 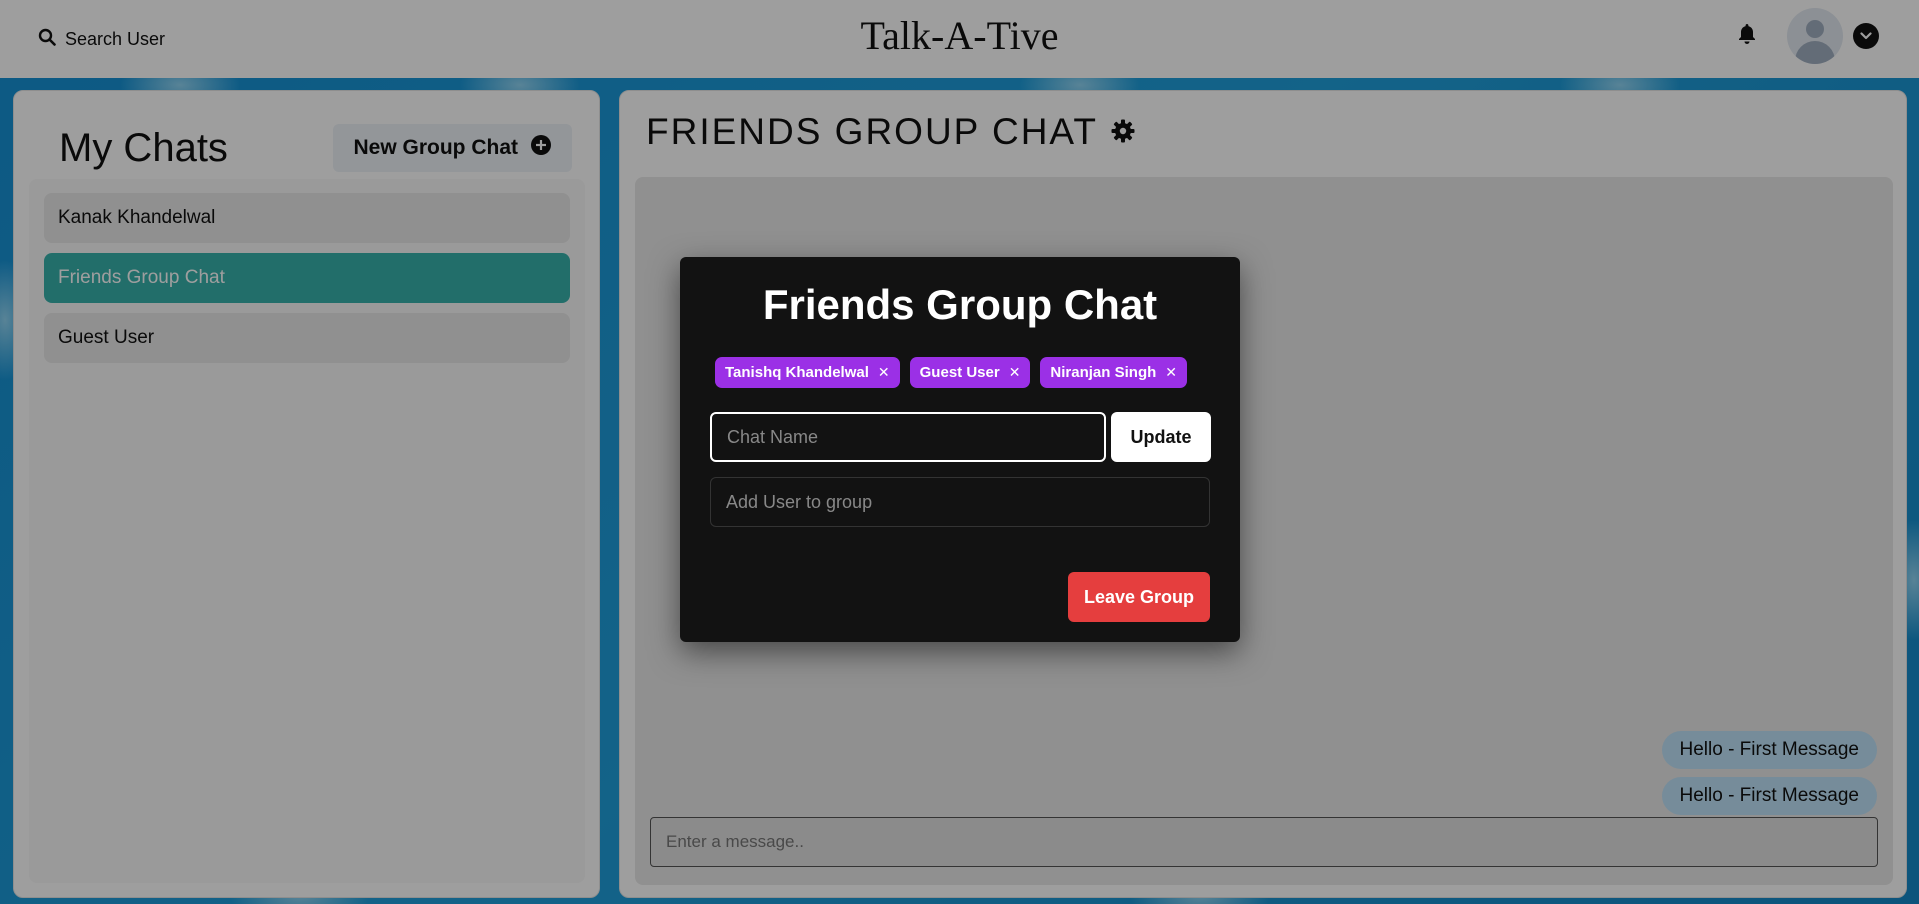 I want to click on modal-title: Friends Group Chat, so click(x=960, y=304).